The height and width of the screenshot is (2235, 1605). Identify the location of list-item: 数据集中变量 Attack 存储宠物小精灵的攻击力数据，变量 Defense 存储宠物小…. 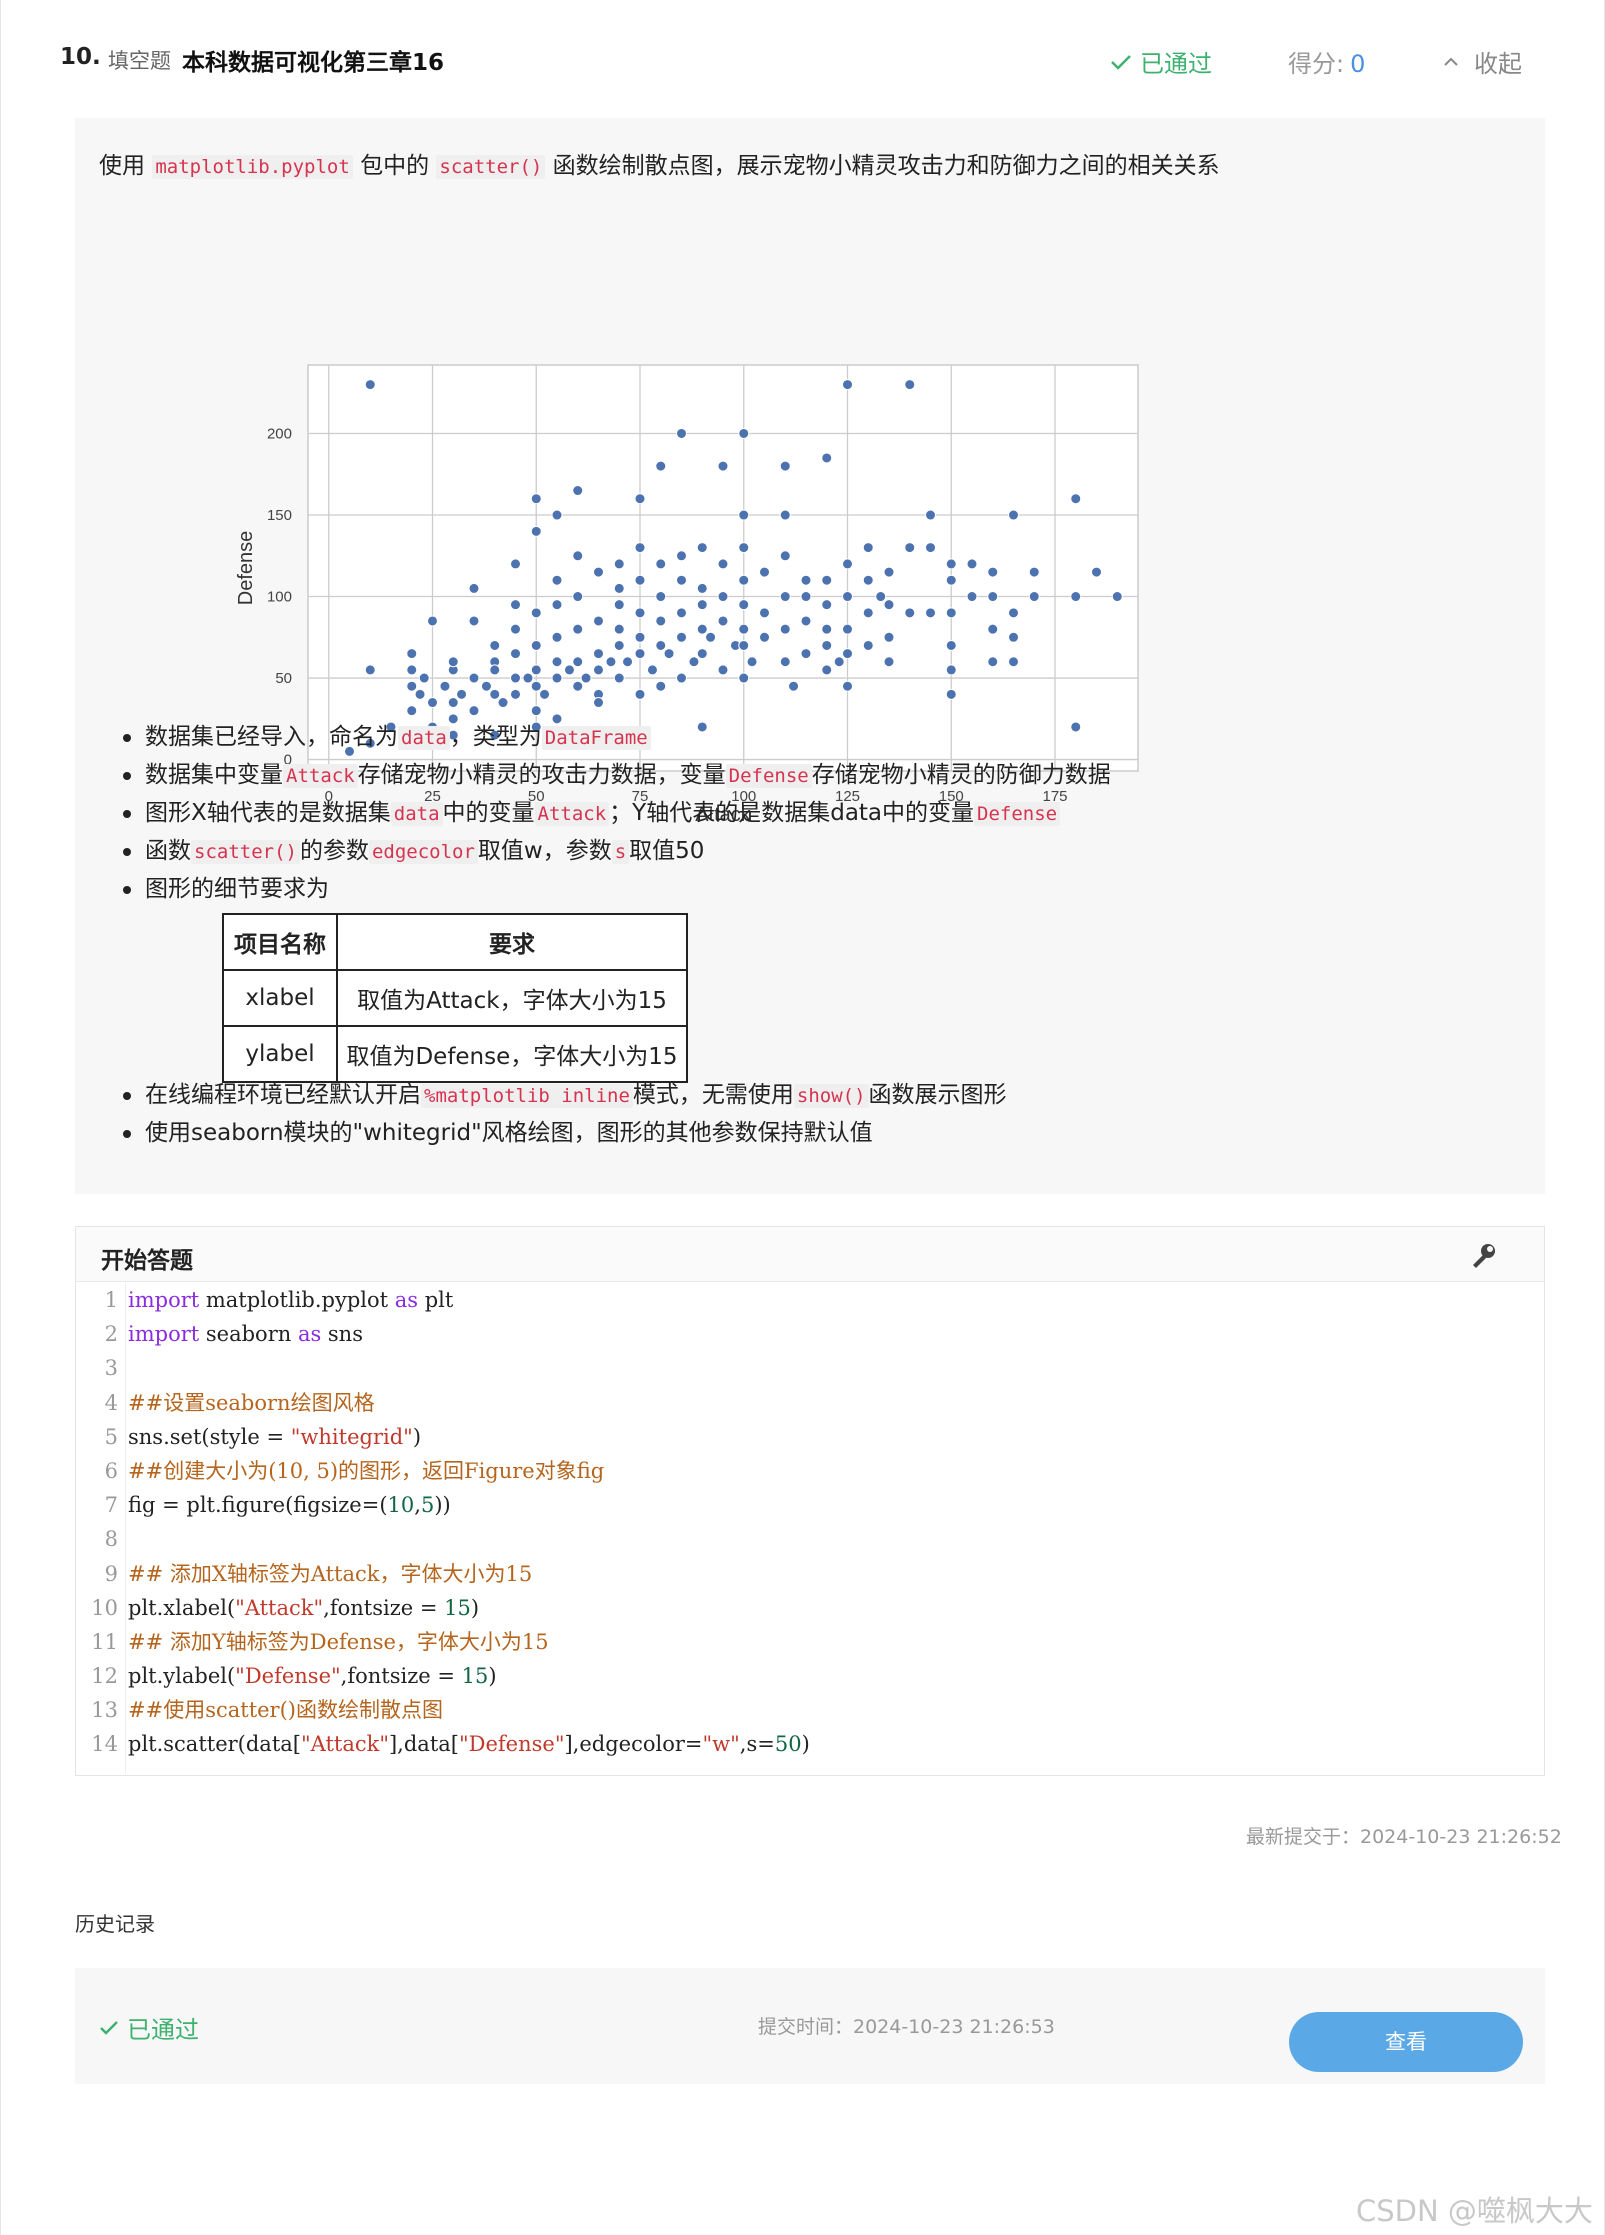
(824, 775).